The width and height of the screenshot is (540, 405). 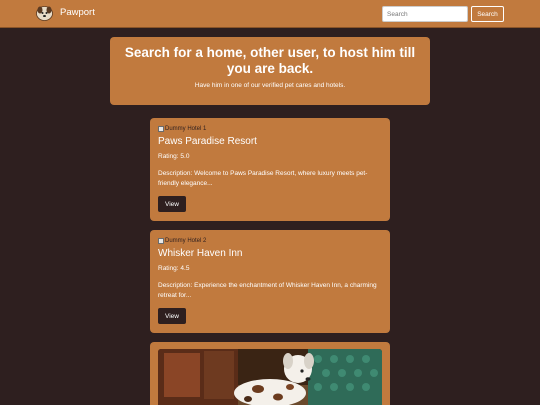 What do you see at coordinates (174, 268) in the screenshot?
I see `hotel-rating: Rating: 4.5` at bounding box center [174, 268].